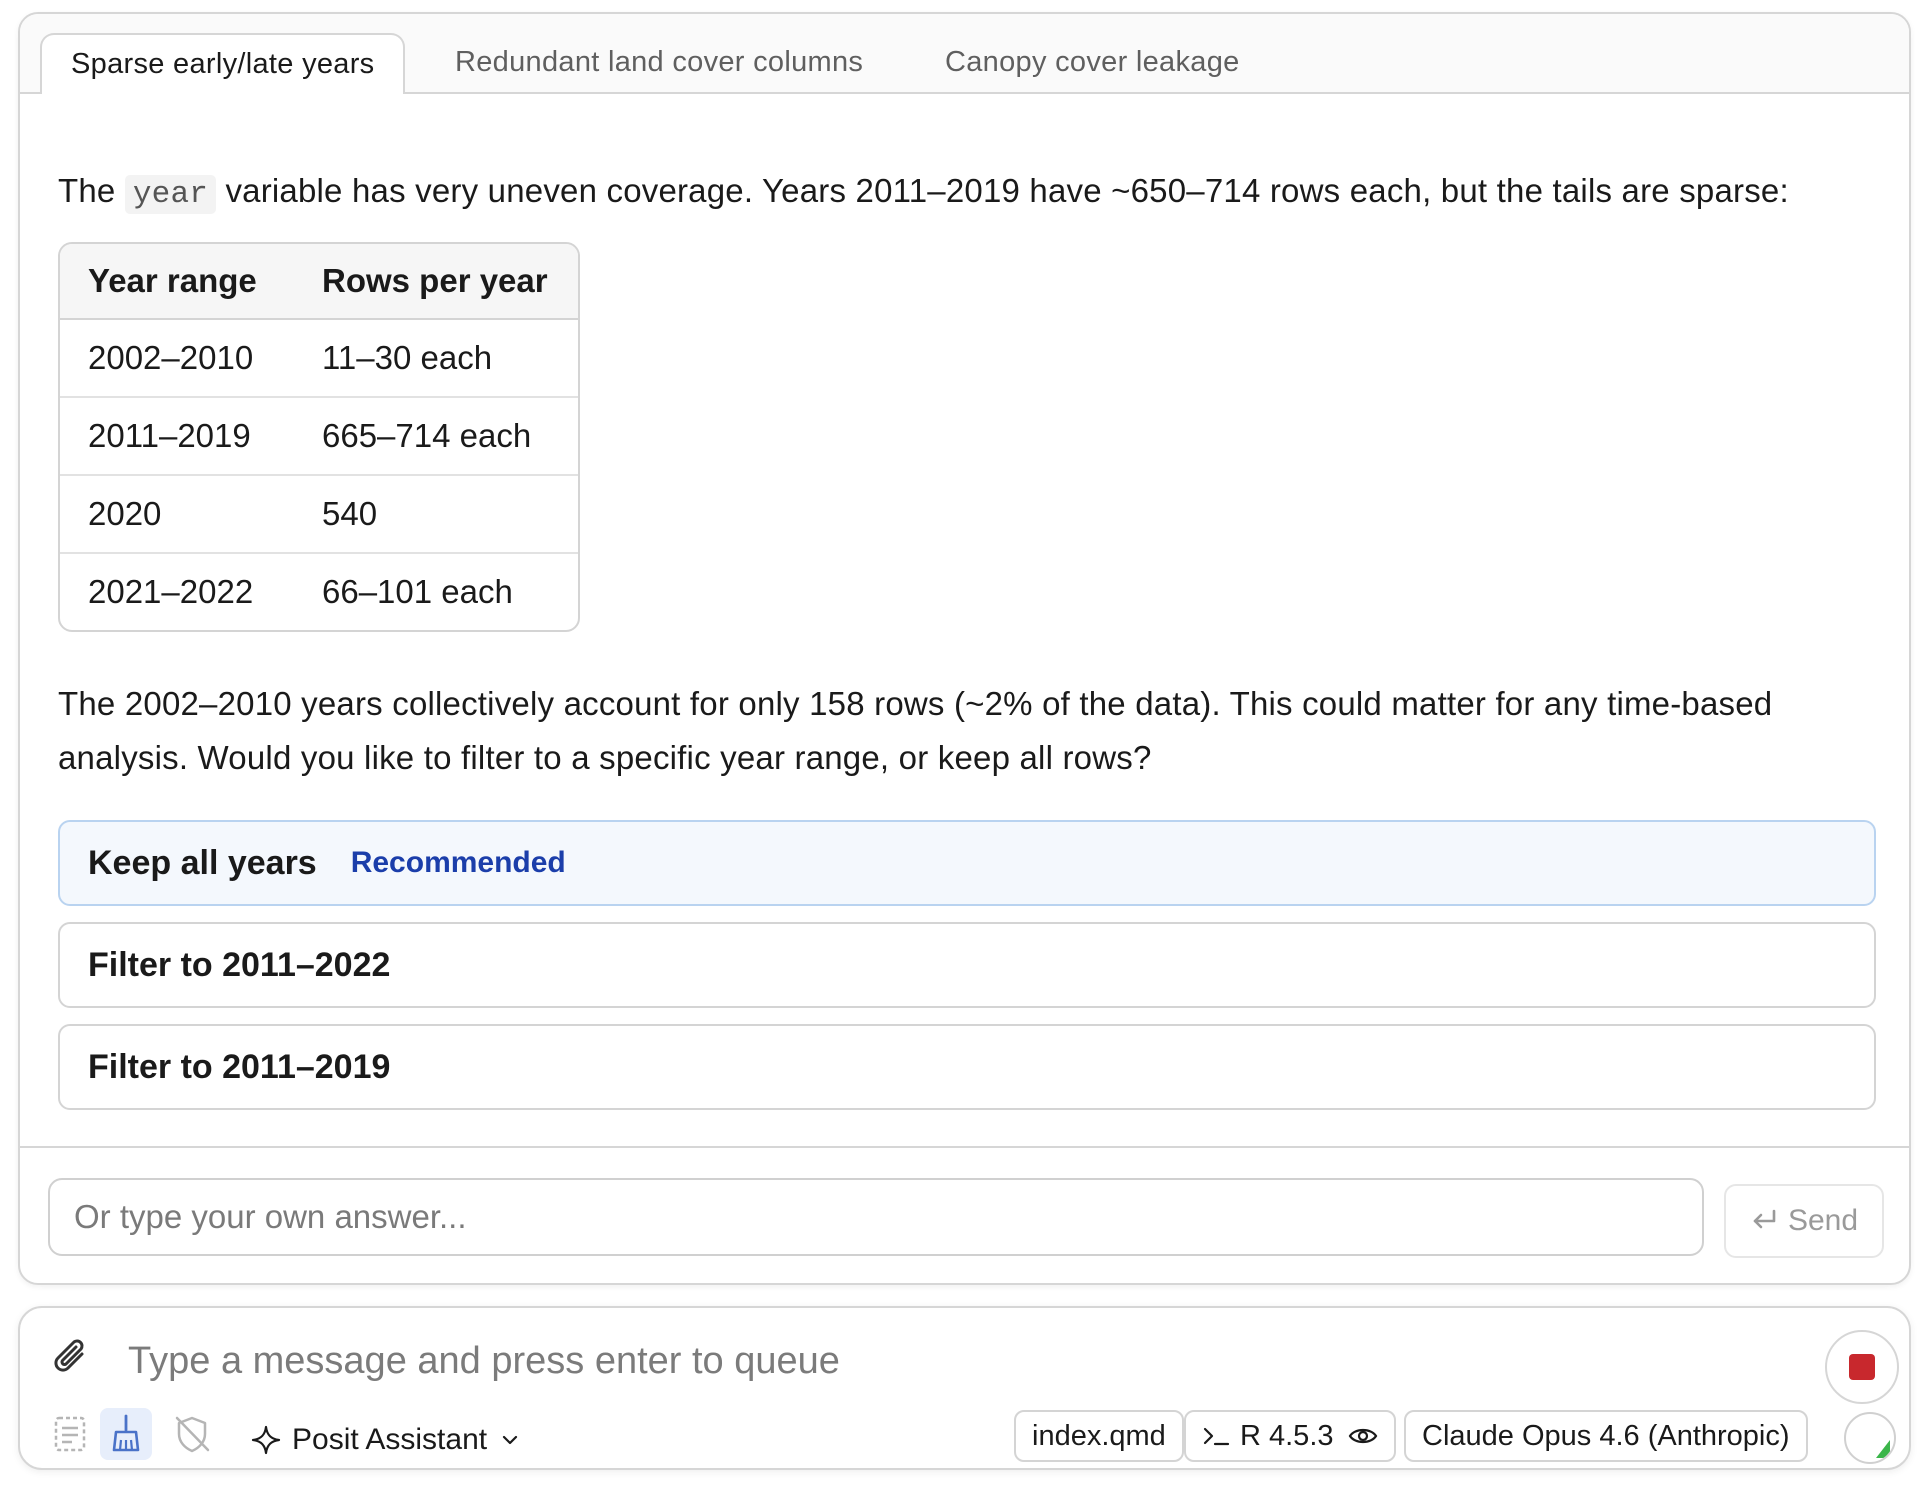  Describe the element at coordinates (223, 63) in the screenshot. I see `tab-sparse-years: Sparse early/late years` at that location.